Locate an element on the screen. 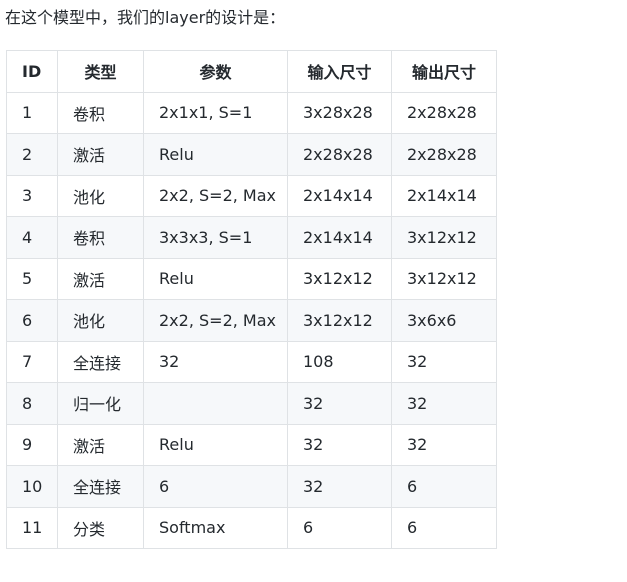  table-row: 5 激活 Relu 3x12x12 3x12x12 is located at coordinates (251, 278).